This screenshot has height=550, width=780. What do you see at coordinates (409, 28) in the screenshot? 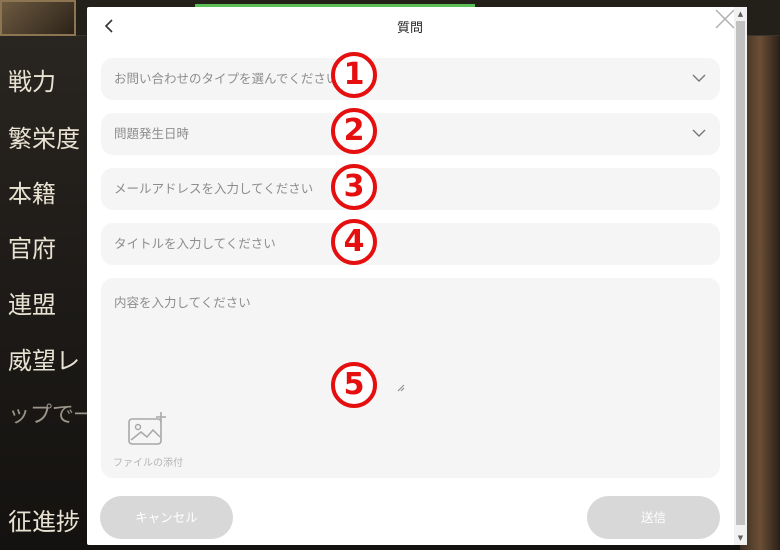
I see `dialog-title: 質問` at bounding box center [409, 28].